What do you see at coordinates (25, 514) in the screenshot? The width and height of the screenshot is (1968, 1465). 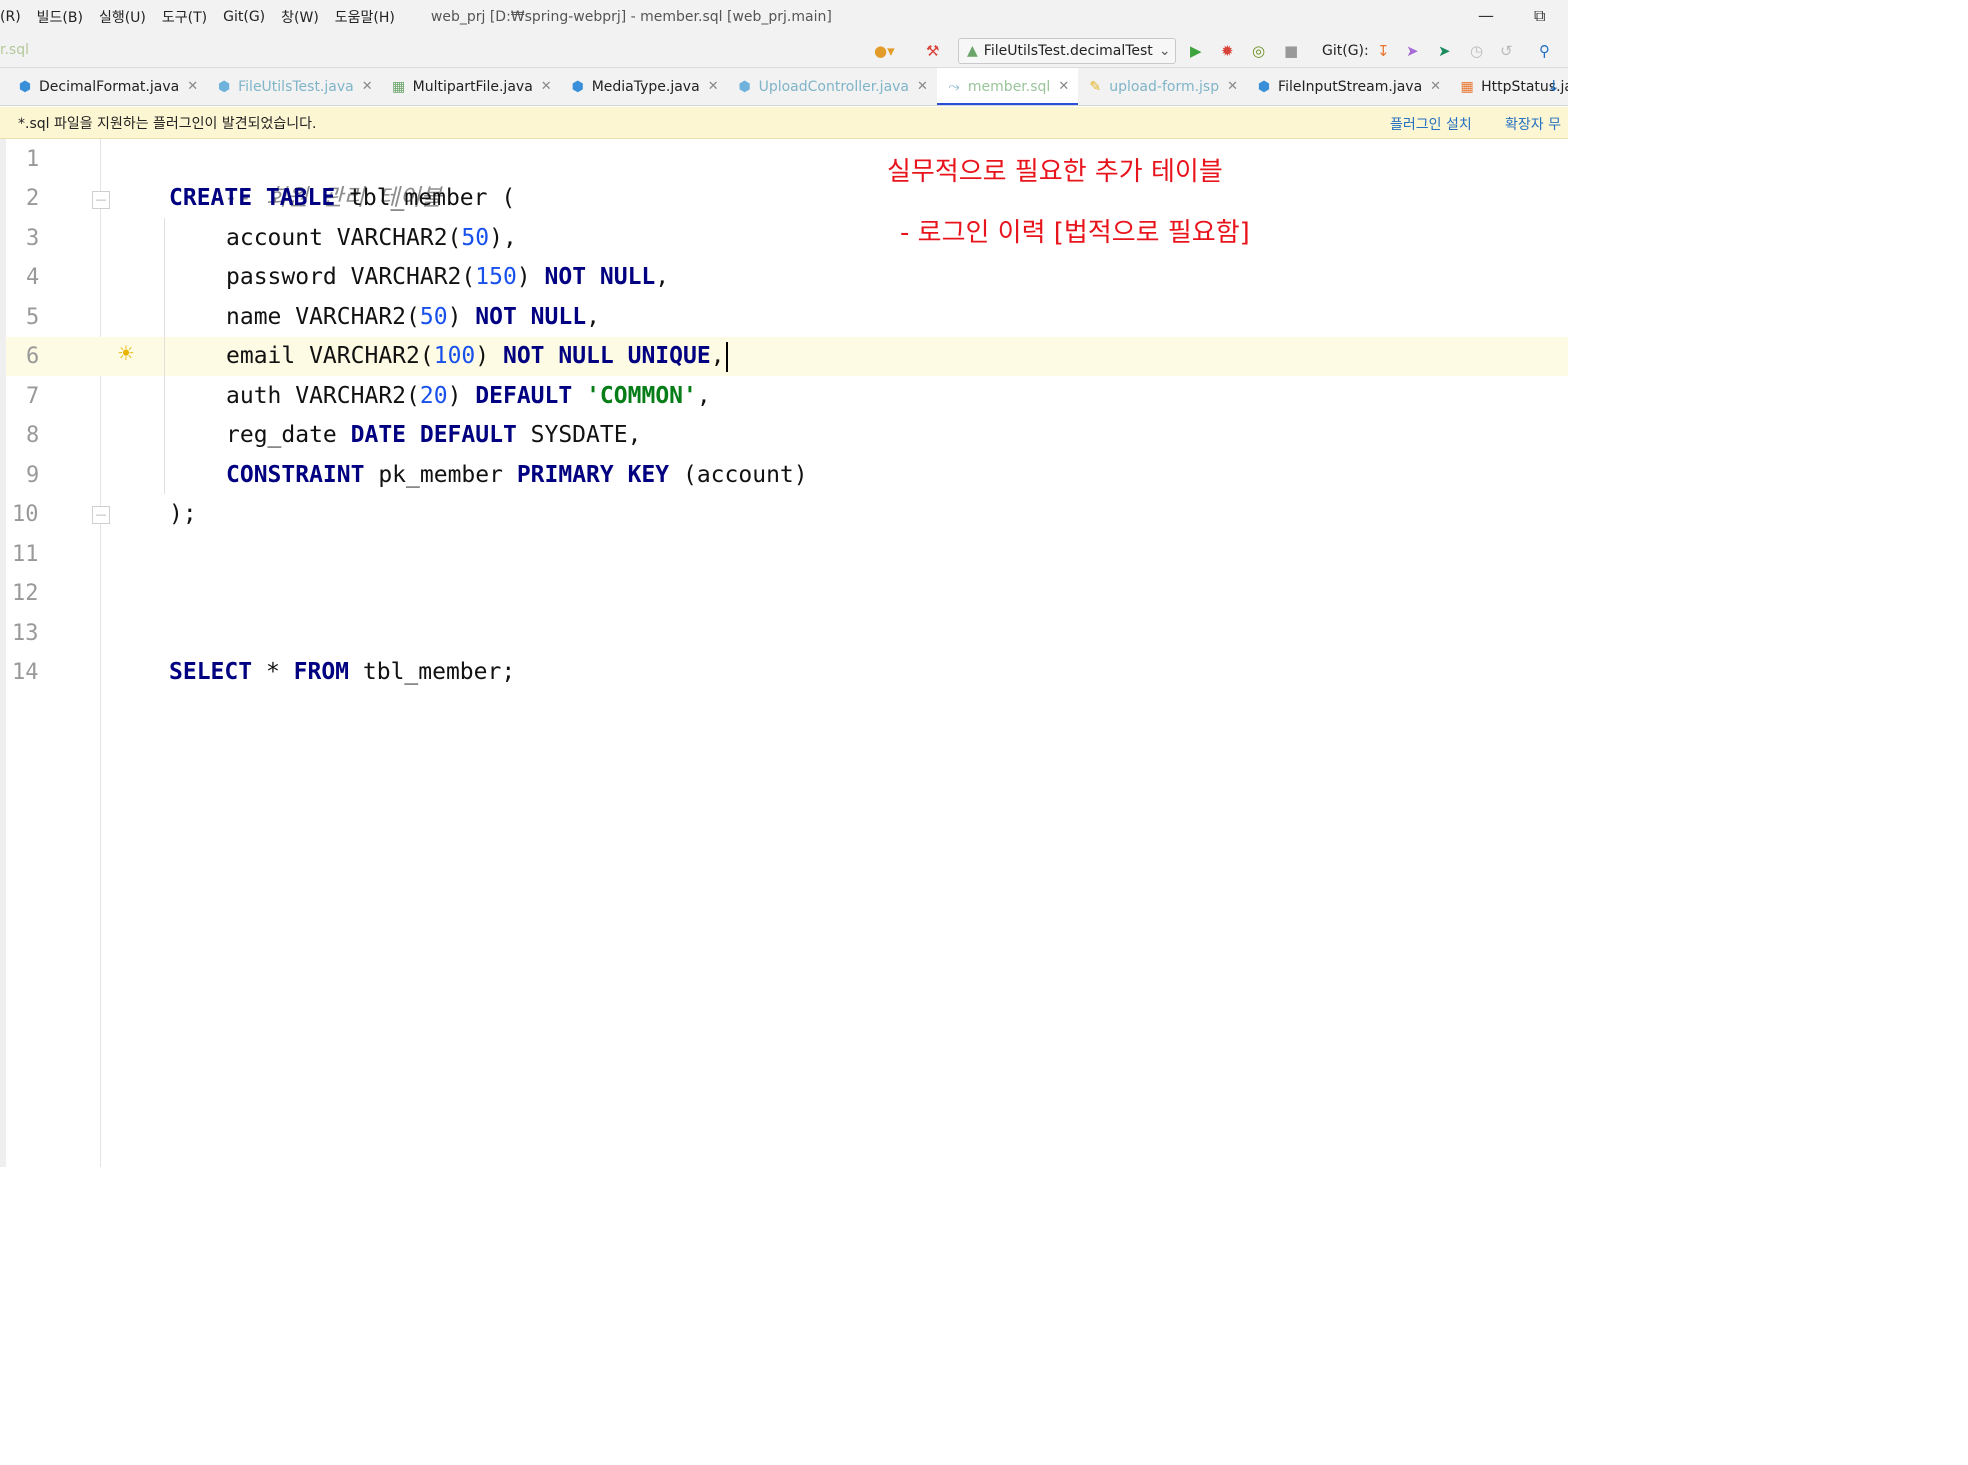 I see `line-number: 10` at bounding box center [25, 514].